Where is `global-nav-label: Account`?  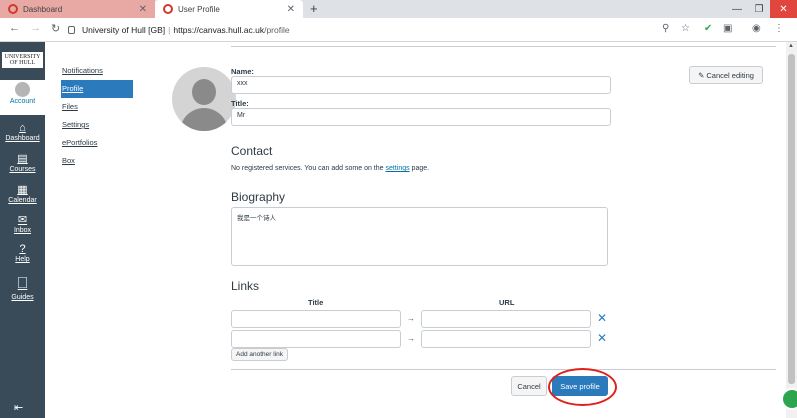
global-nav-label: Account is located at coordinates (22, 101).